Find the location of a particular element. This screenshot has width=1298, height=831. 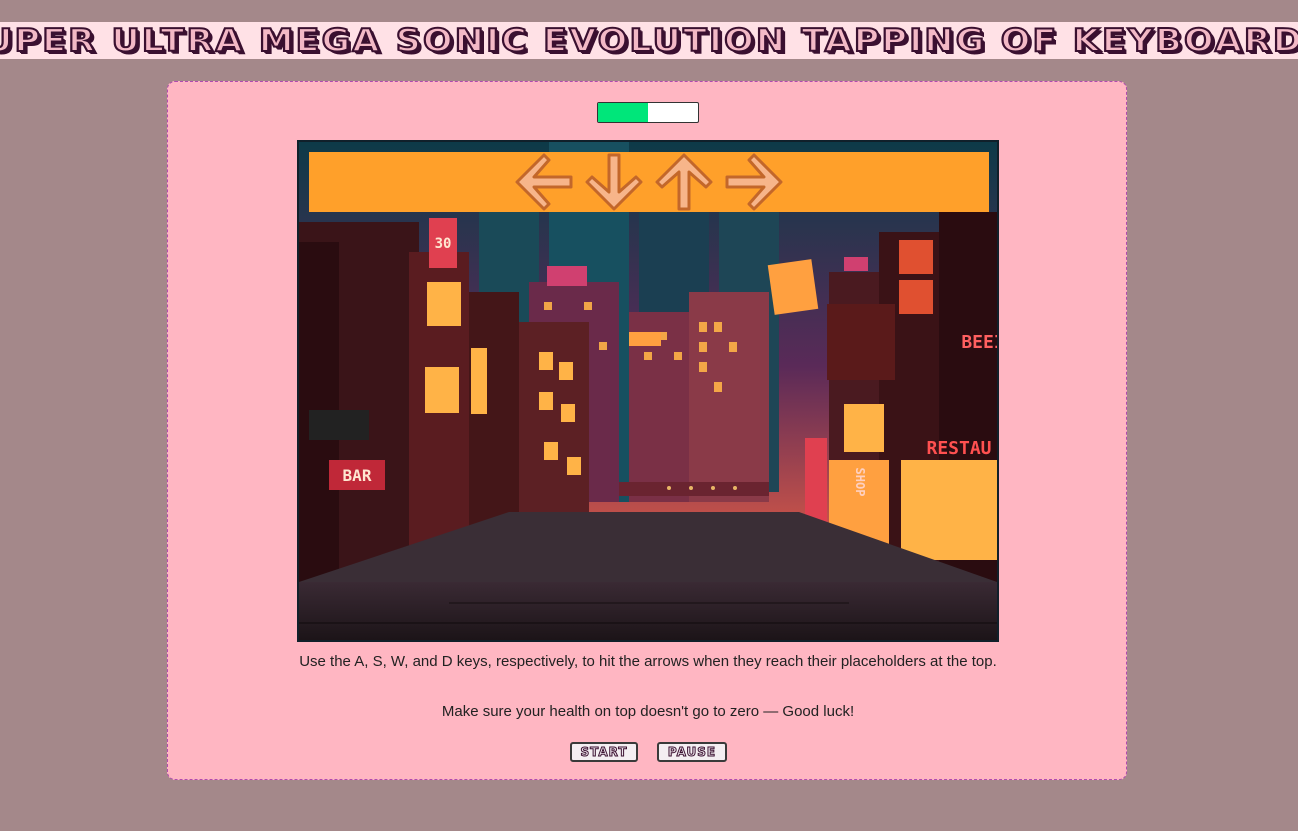

start-button: Start is located at coordinates (604, 752).